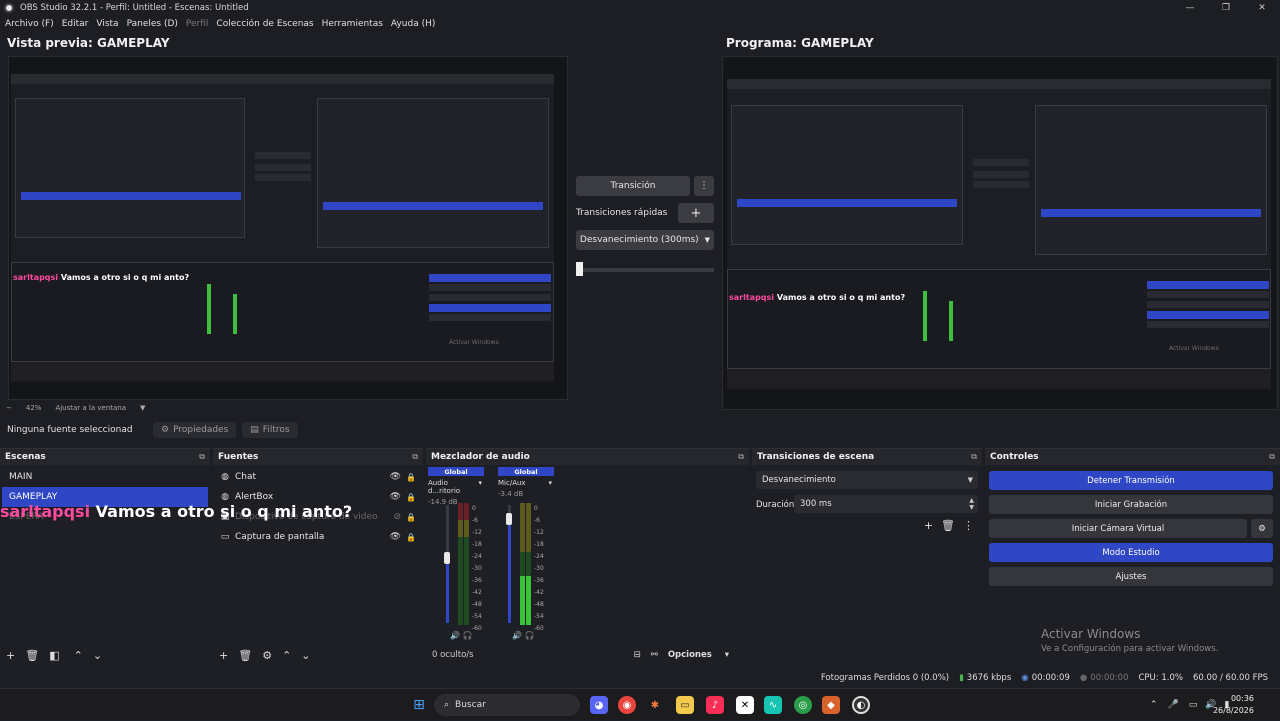  What do you see at coordinates (1190, 8) in the screenshot?
I see `minimize-button: —` at bounding box center [1190, 8].